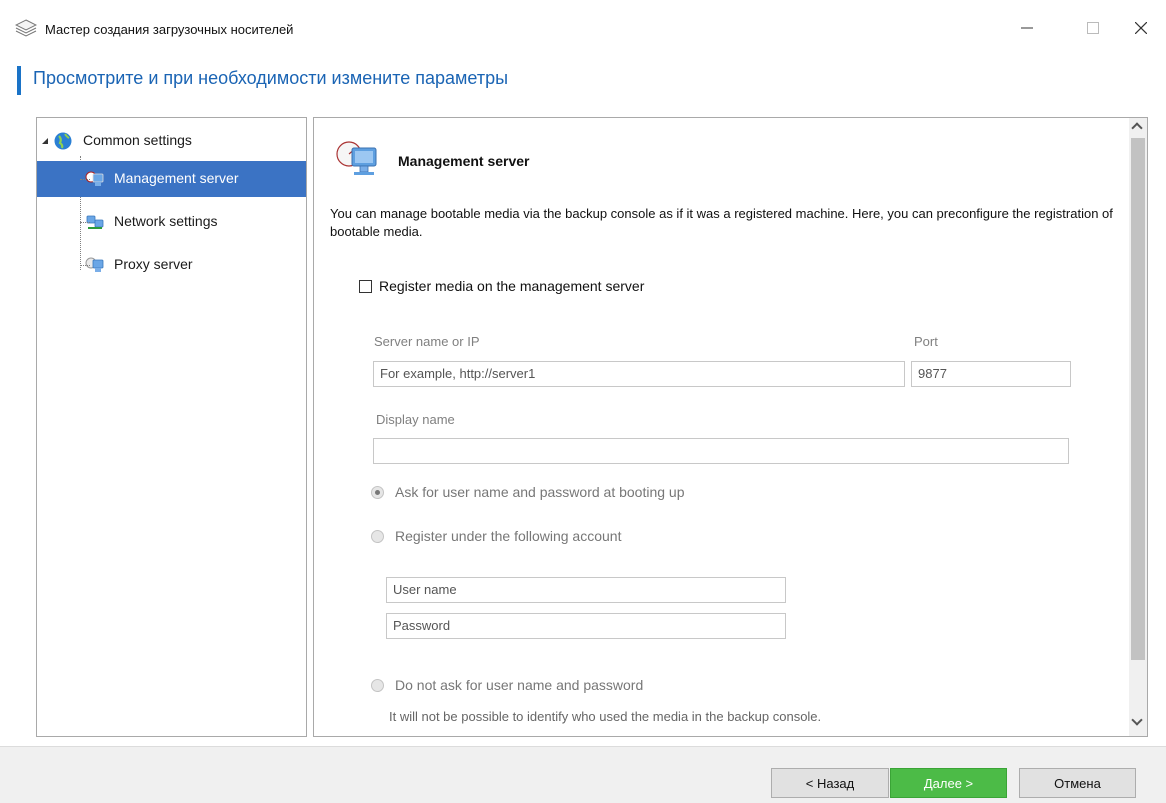 This screenshot has height=803, width=1166. I want to click on scroll-down-icon, so click(1137, 720).